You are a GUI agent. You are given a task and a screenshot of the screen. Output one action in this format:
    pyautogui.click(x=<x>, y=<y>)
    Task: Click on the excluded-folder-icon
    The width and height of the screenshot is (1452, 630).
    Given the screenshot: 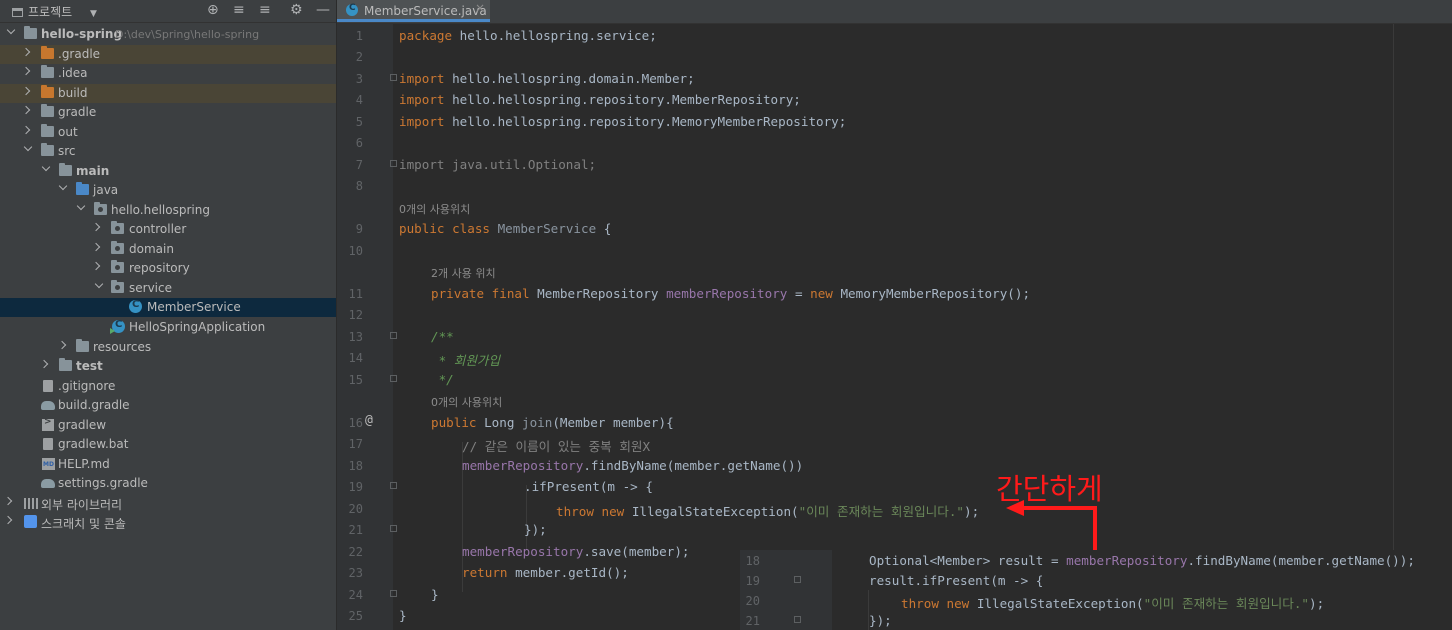 What is the action you would take?
    pyautogui.click(x=47, y=91)
    